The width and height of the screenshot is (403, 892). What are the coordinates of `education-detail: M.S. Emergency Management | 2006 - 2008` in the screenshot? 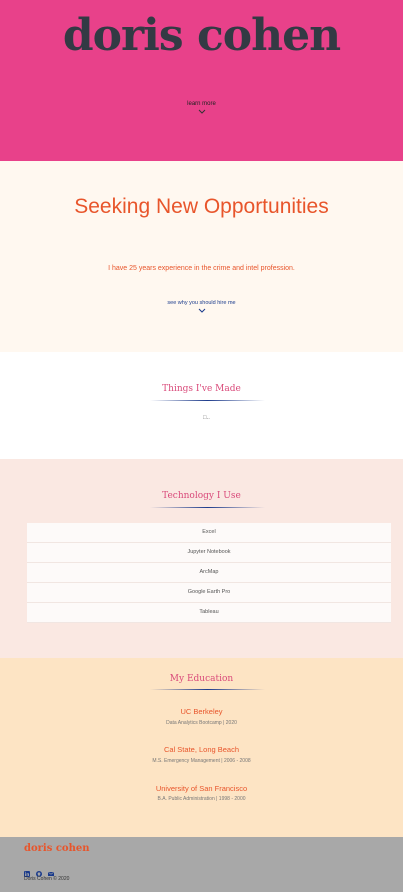 It's located at (201, 761).